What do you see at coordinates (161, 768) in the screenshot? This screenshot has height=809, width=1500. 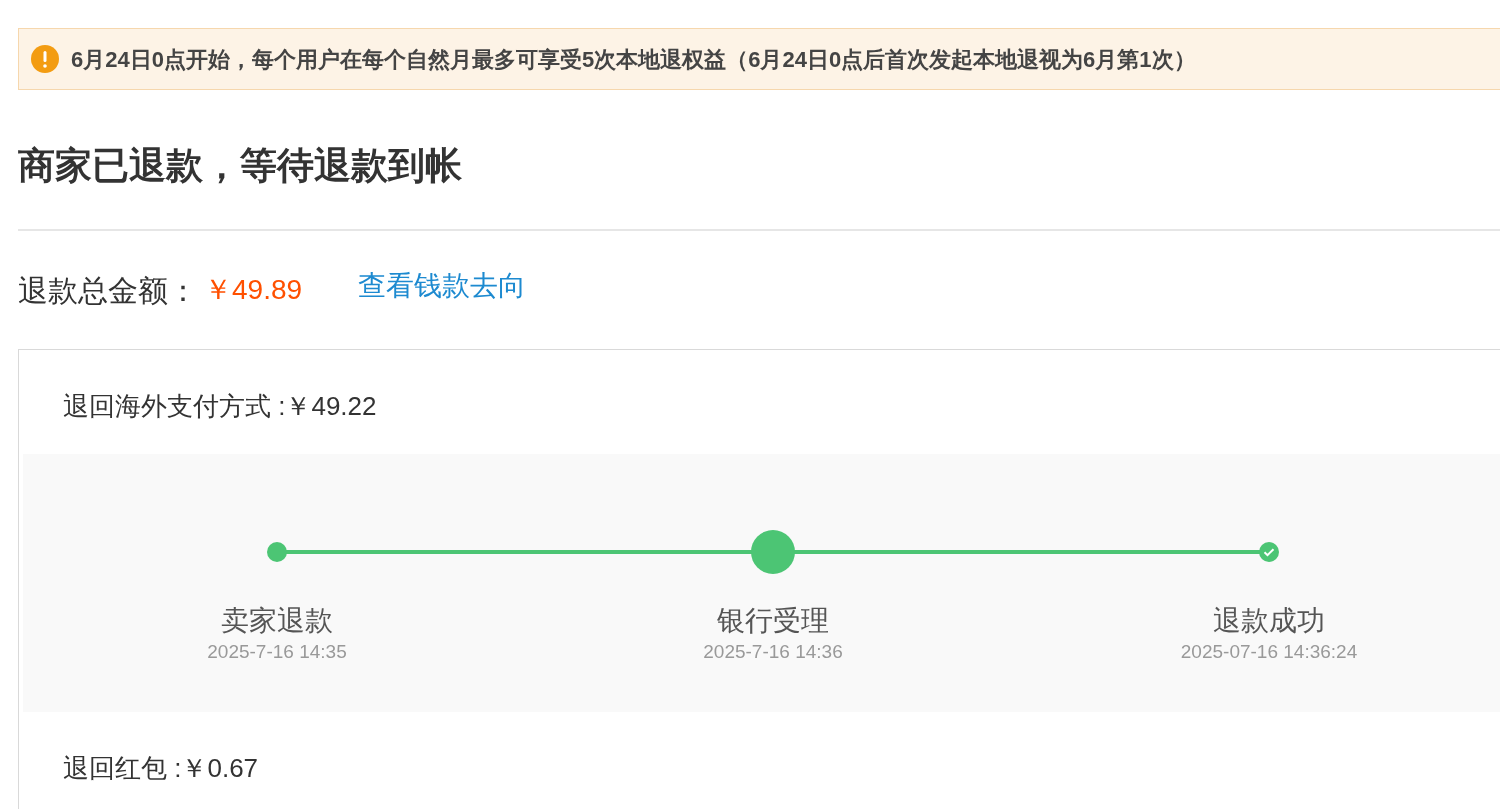 I see `bonus-refund-label: 退回红包 :￥0.67` at bounding box center [161, 768].